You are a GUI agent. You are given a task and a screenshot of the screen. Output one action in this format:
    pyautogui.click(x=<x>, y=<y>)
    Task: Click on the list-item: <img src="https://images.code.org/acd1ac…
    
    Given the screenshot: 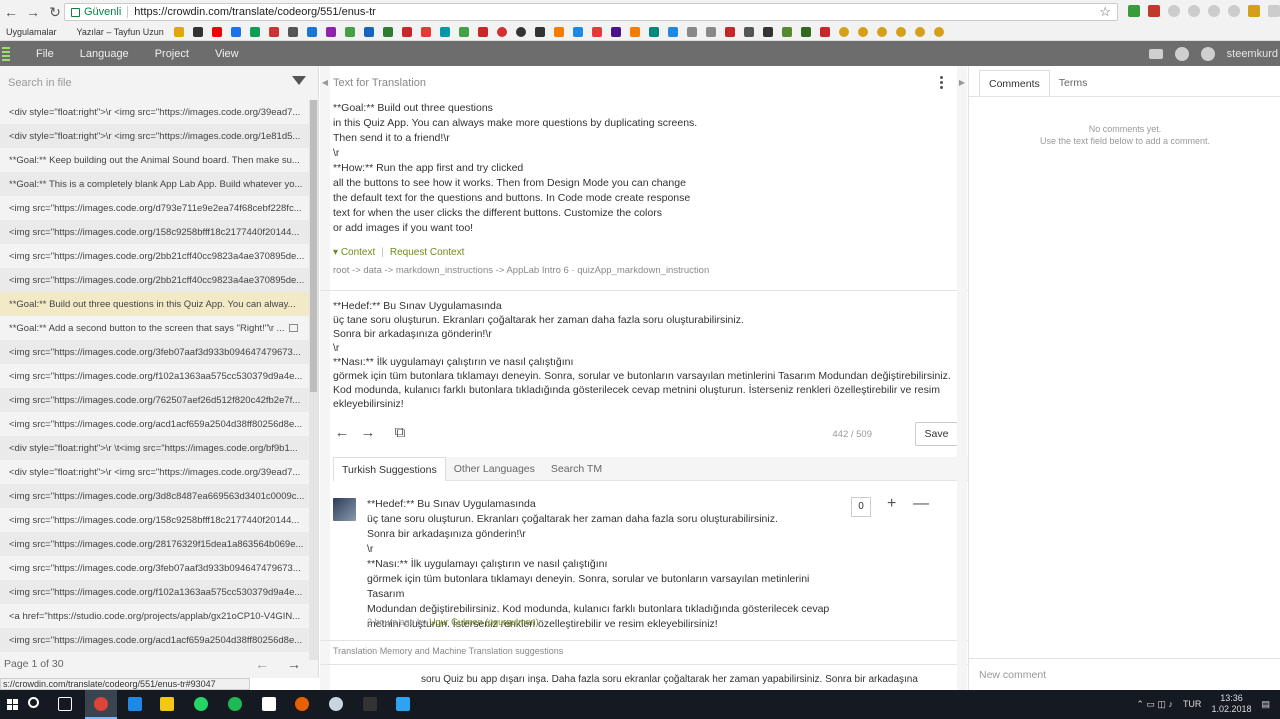 What is the action you would take?
    pyautogui.click(x=155, y=424)
    